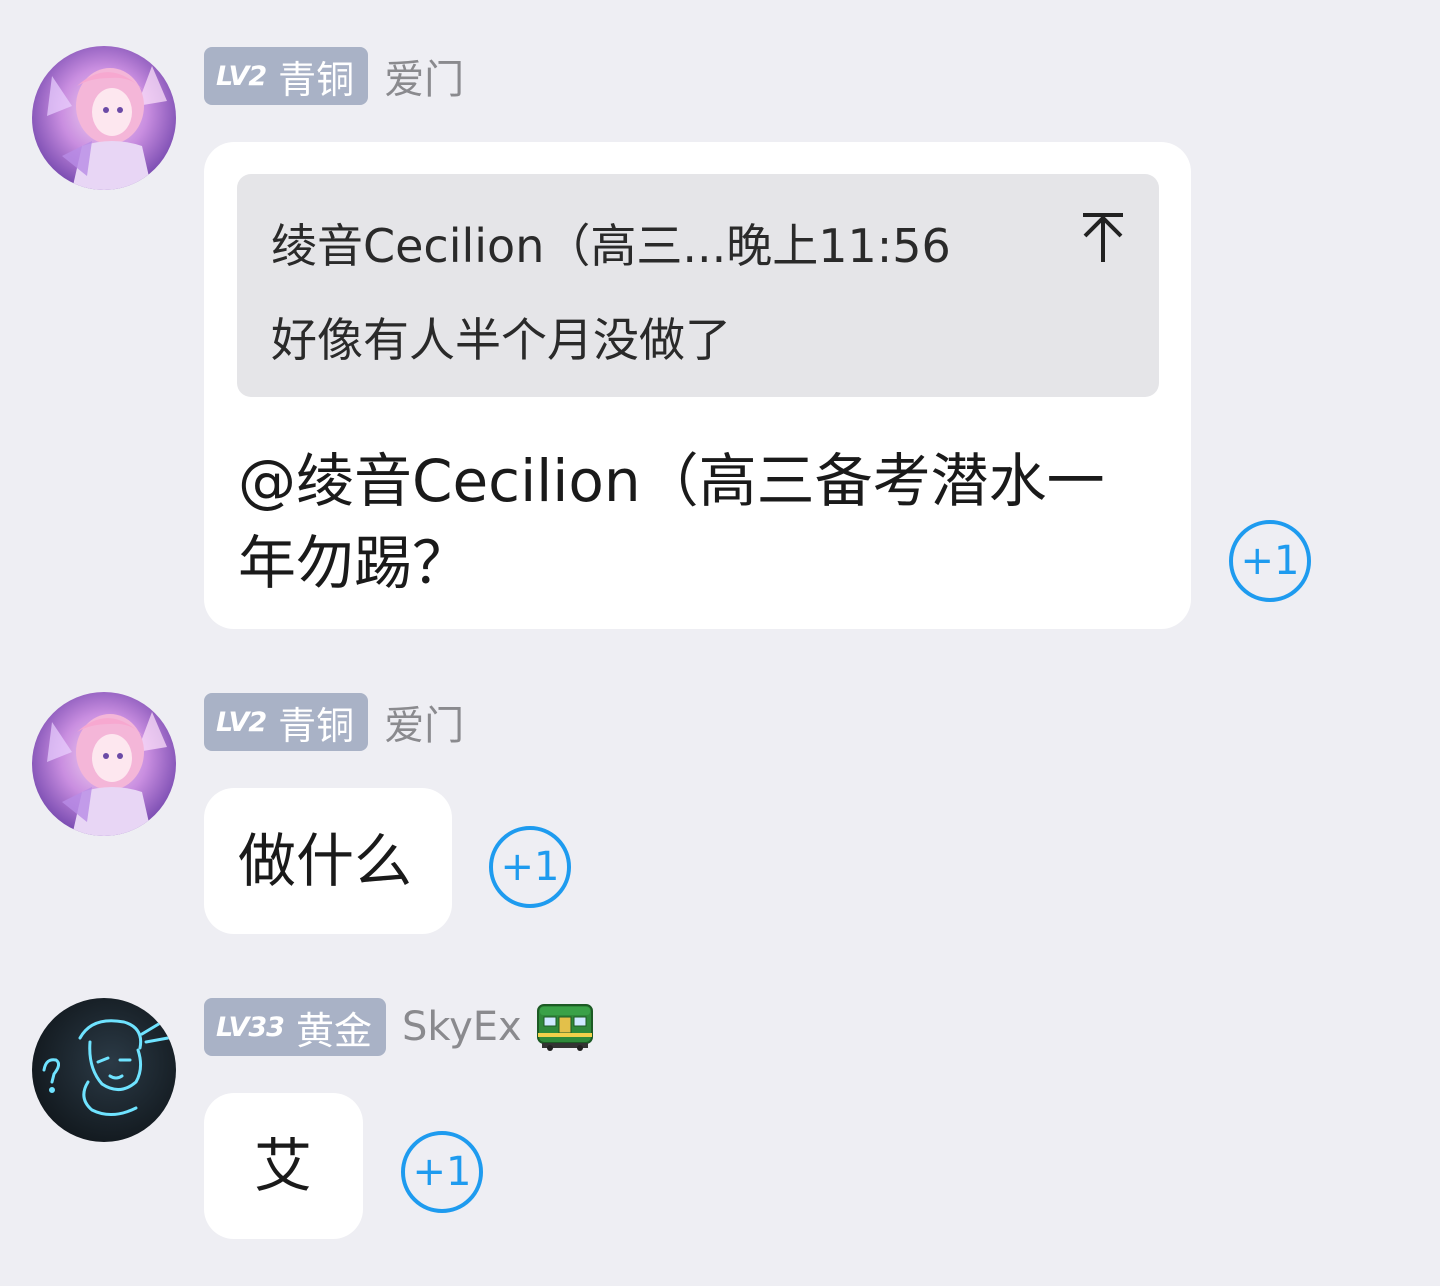  I want to click on message-text: 做什么, so click(325, 861).